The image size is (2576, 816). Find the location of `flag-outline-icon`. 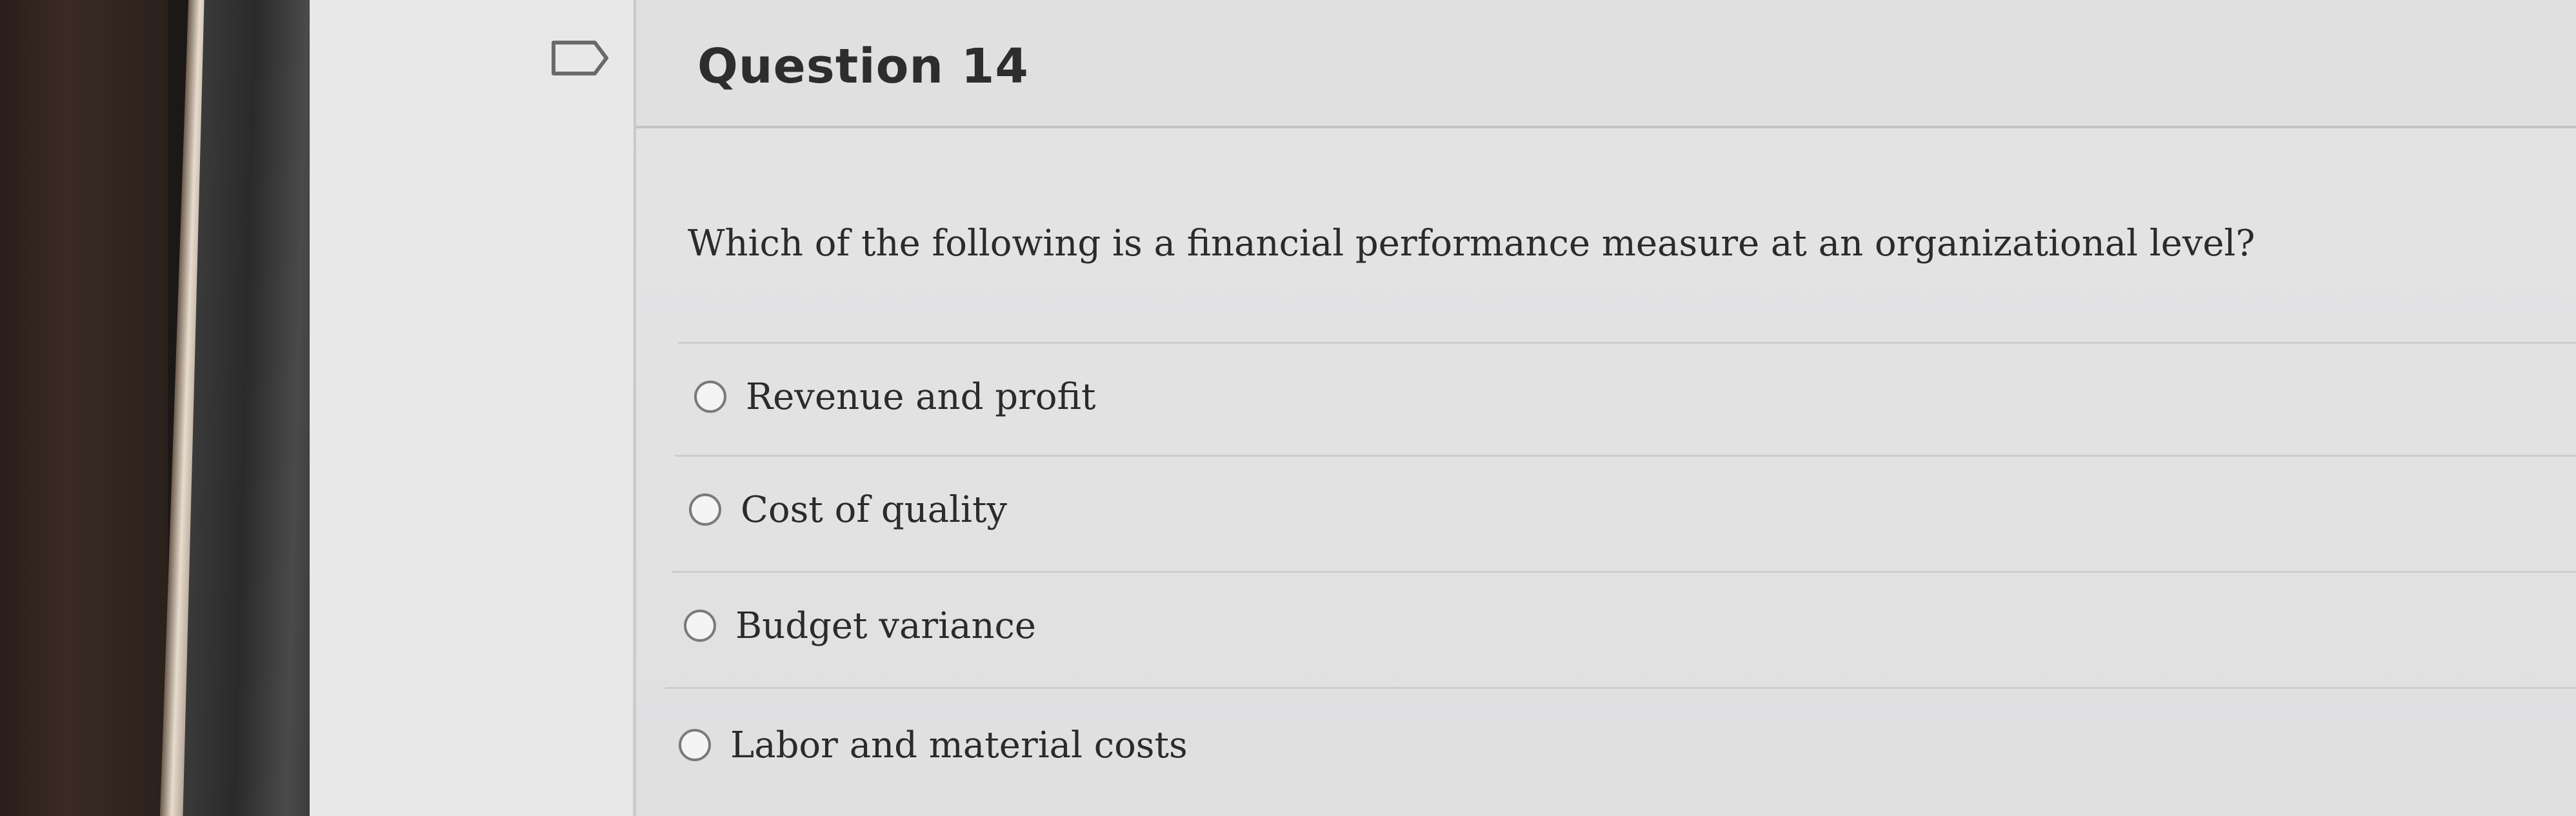

flag-outline-icon is located at coordinates (580, 58).